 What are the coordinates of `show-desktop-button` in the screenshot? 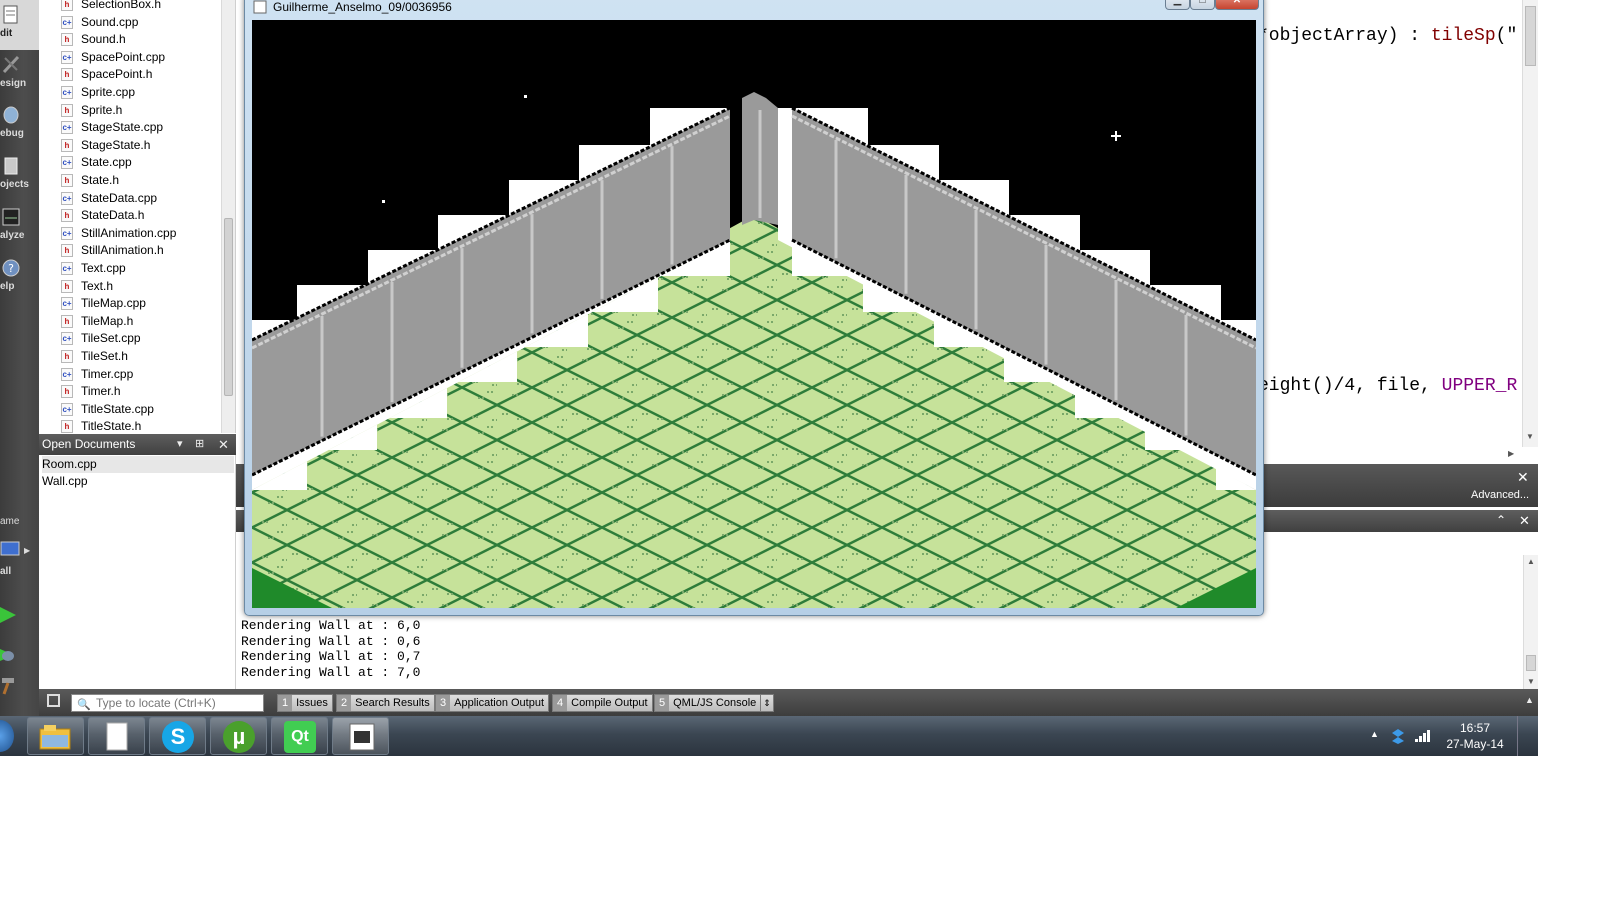 It's located at (1527, 736).